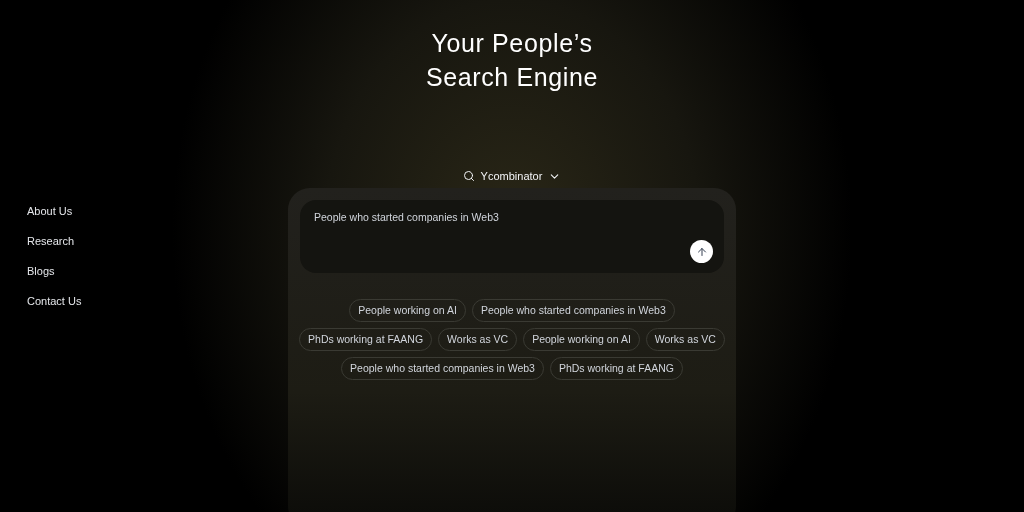 The image size is (1024, 512). I want to click on source-selector: Ycombinator, so click(512, 176).